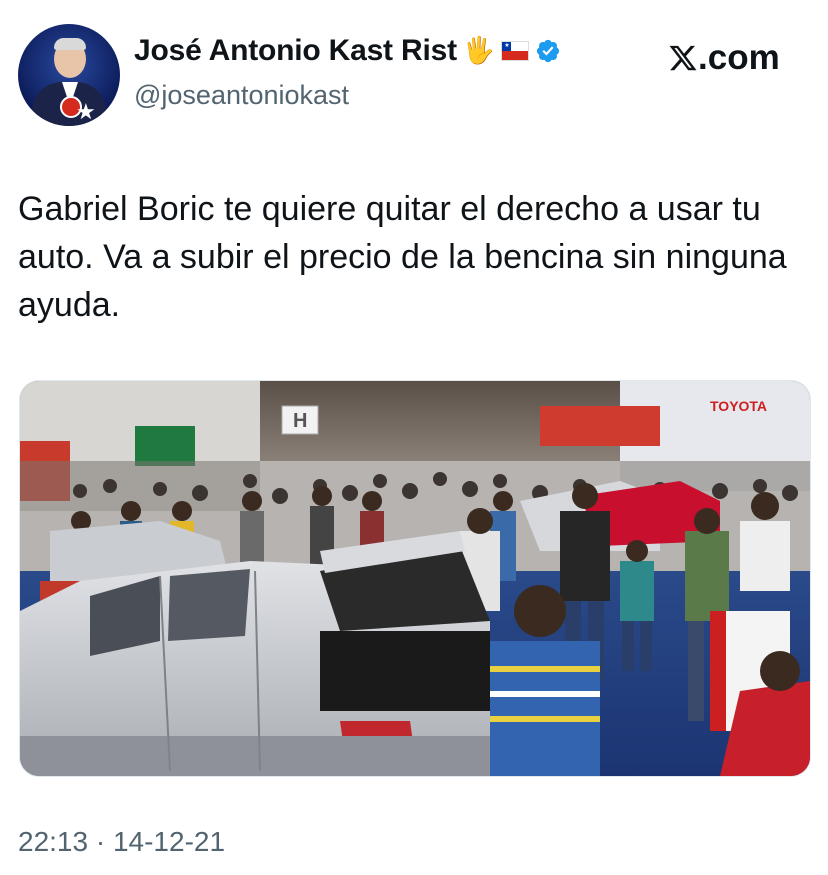 Image resolution: width=828 pixels, height=875 pixels. What do you see at coordinates (69, 75) in the screenshot?
I see `avatar: ★` at bounding box center [69, 75].